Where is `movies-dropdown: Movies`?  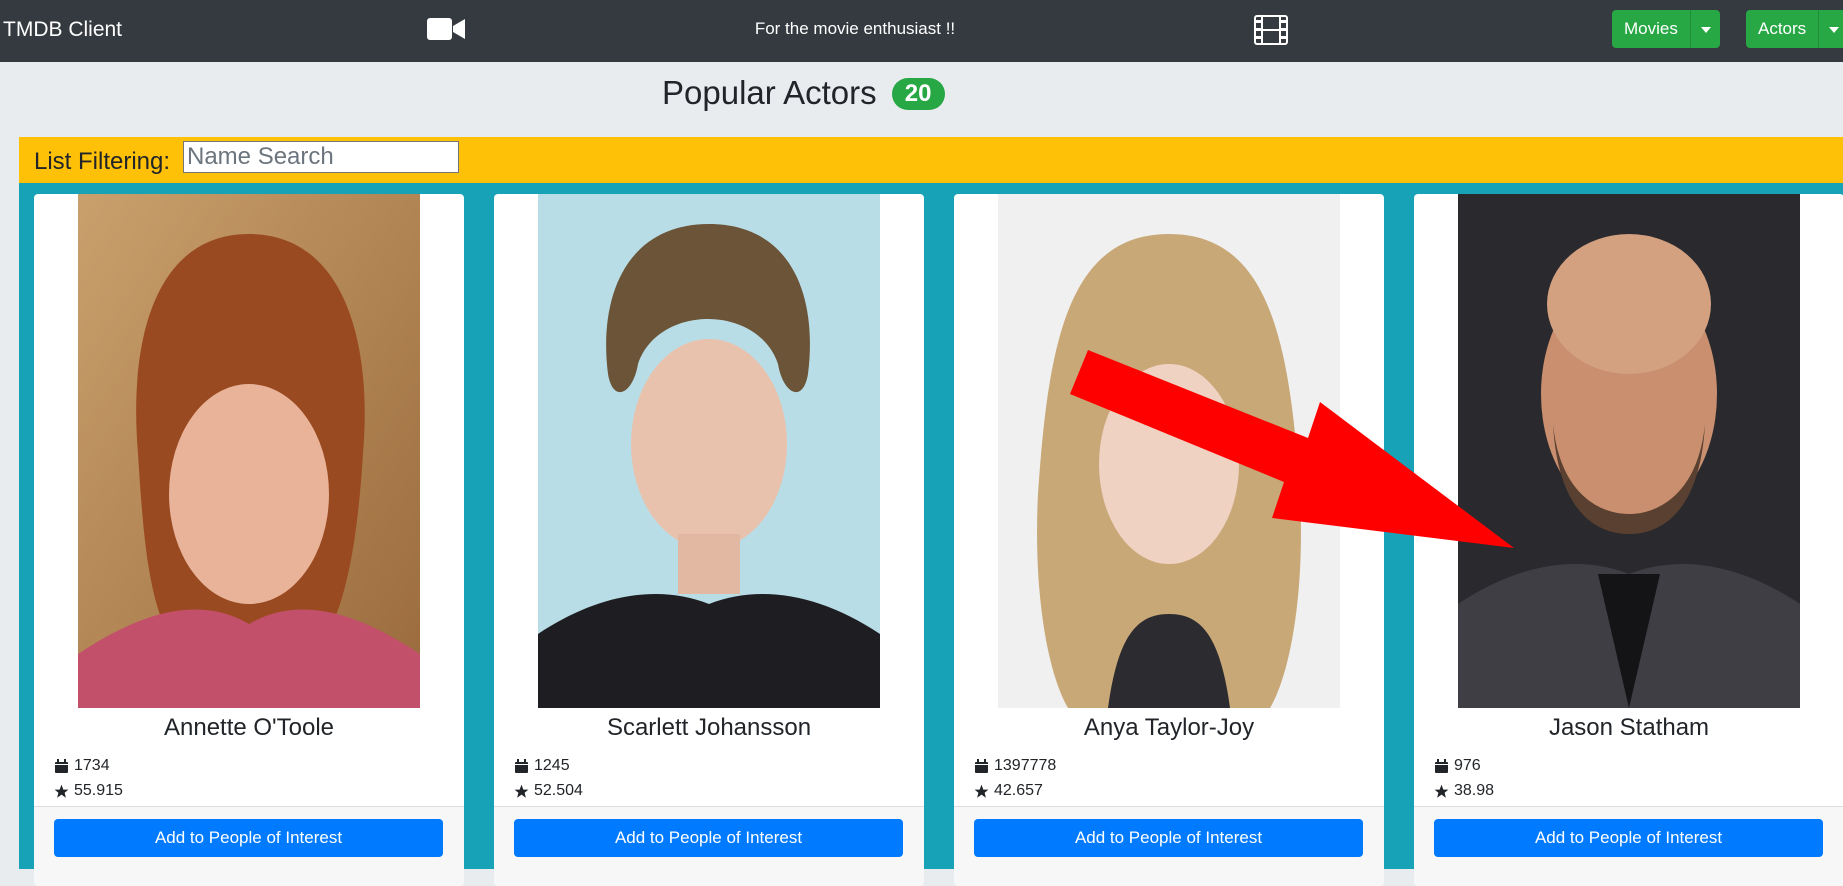 movies-dropdown: Movies is located at coordinates (1666, 29).